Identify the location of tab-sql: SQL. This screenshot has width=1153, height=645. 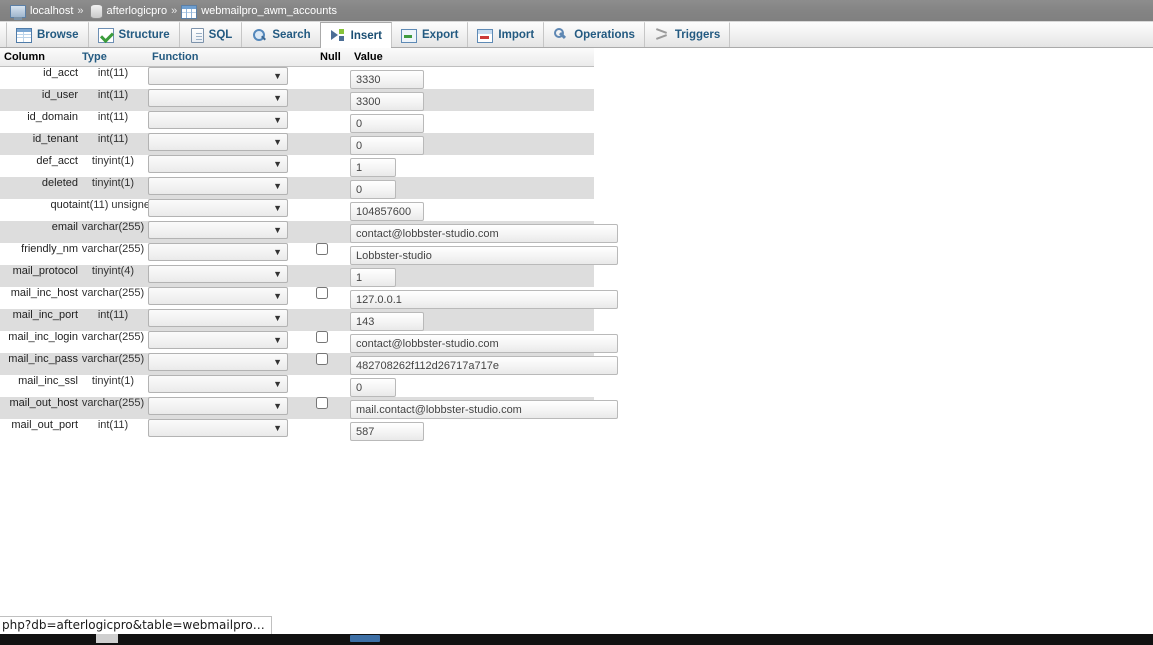
(210, 34).